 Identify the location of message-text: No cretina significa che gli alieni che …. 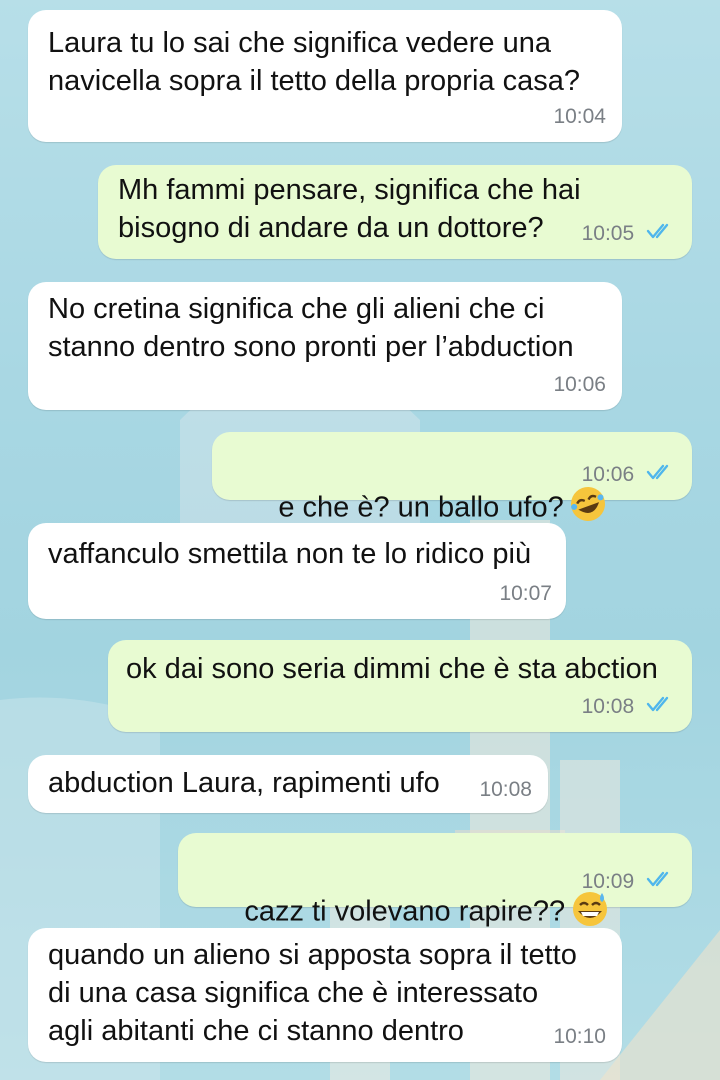
(311, 328).